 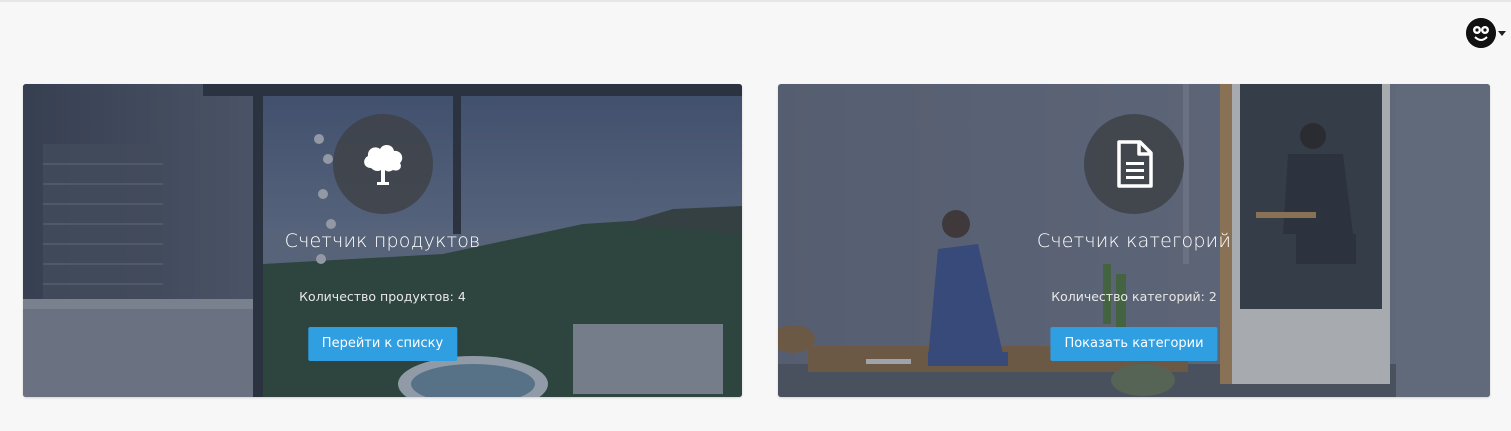 I want to click on card-title: Счетчик продуктов, so click(x=382, y=241).